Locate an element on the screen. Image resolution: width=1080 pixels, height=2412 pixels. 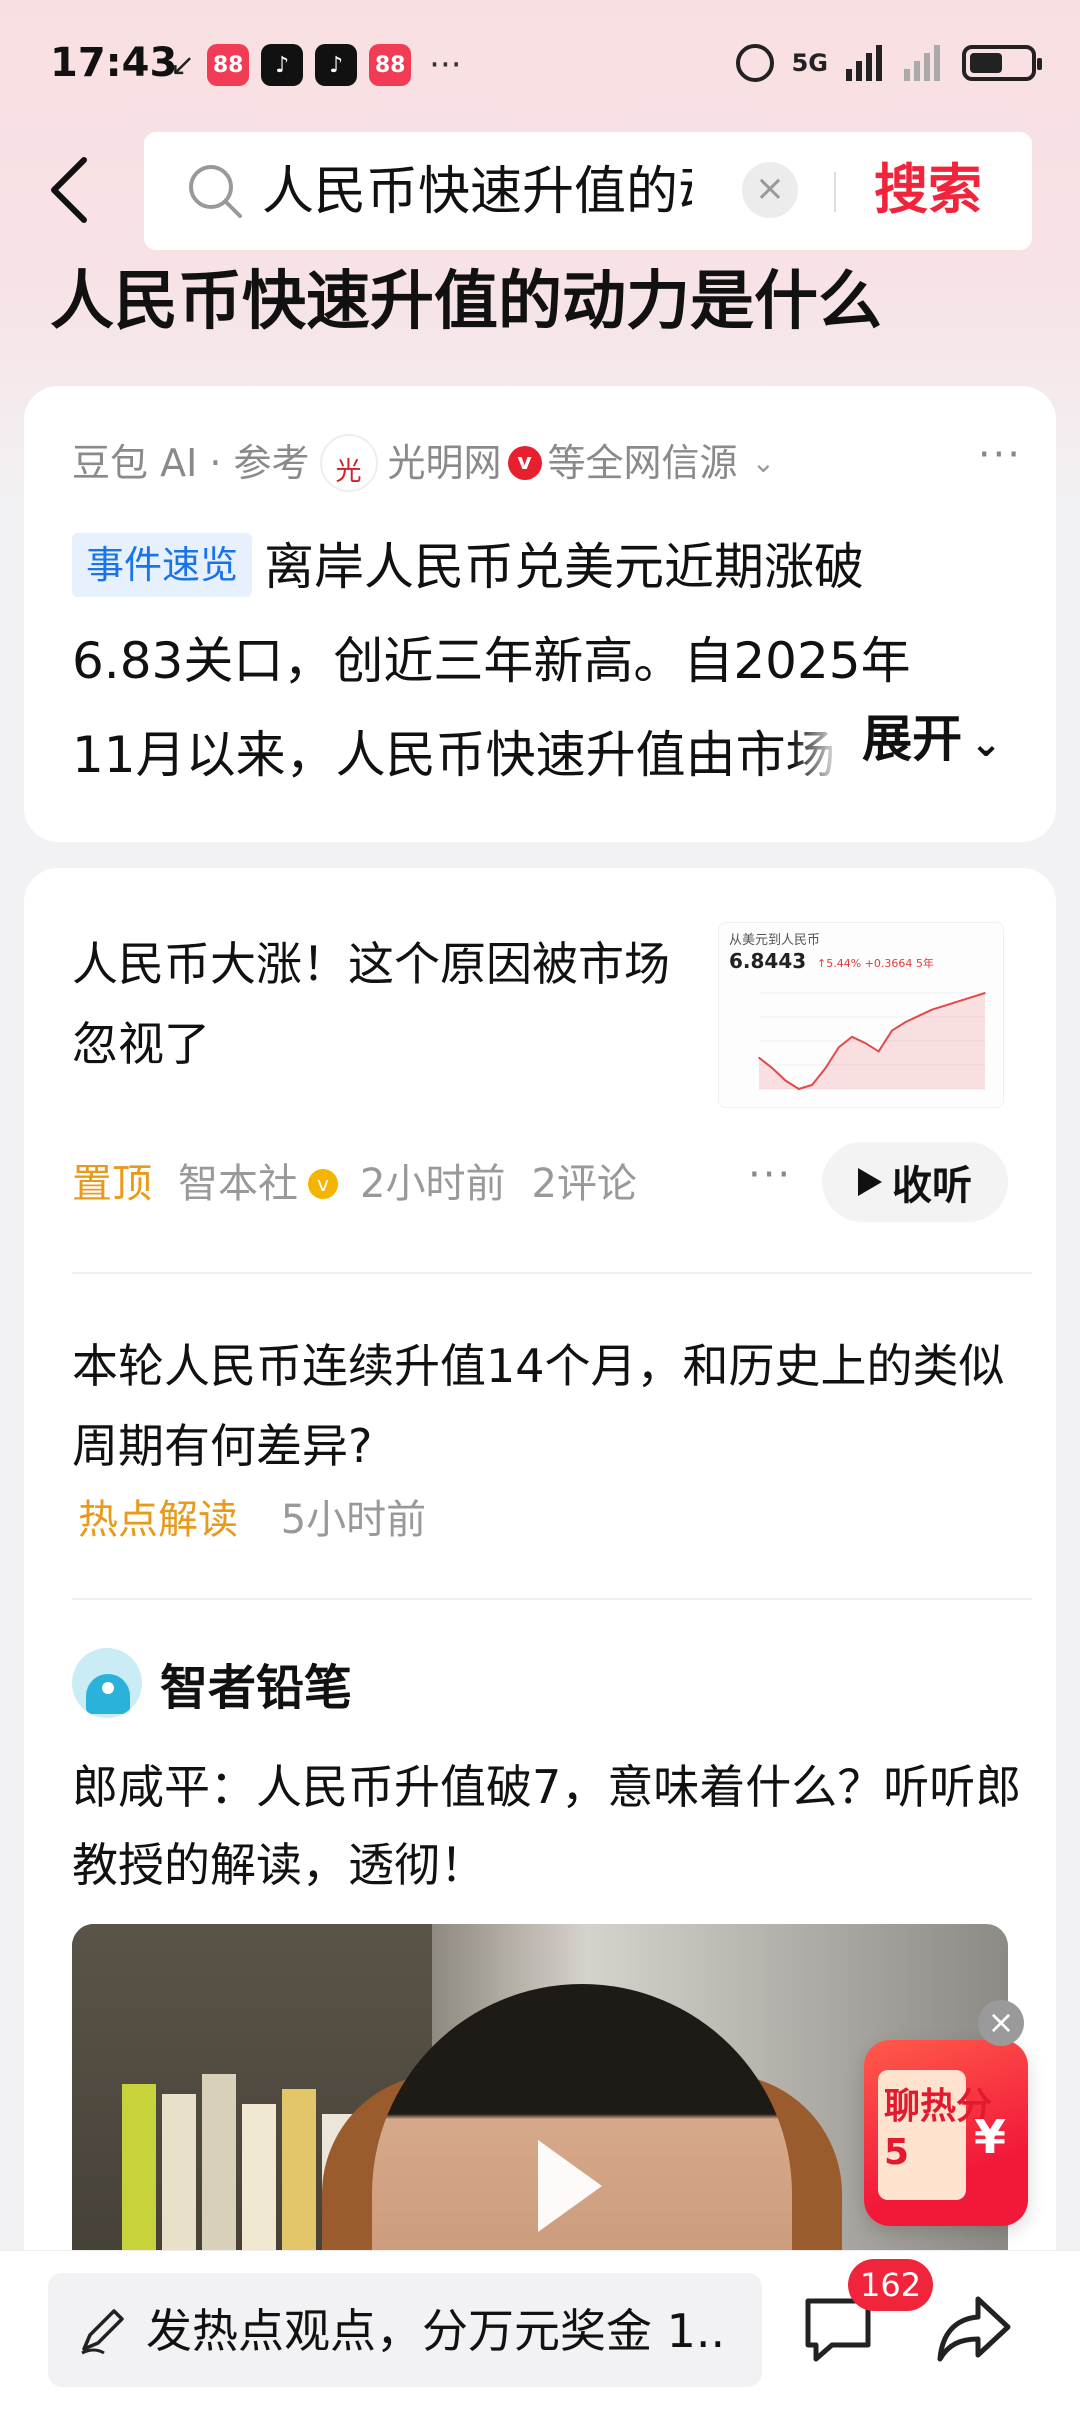
news-time: 2小时前 is located at coordinates (433, 1184).